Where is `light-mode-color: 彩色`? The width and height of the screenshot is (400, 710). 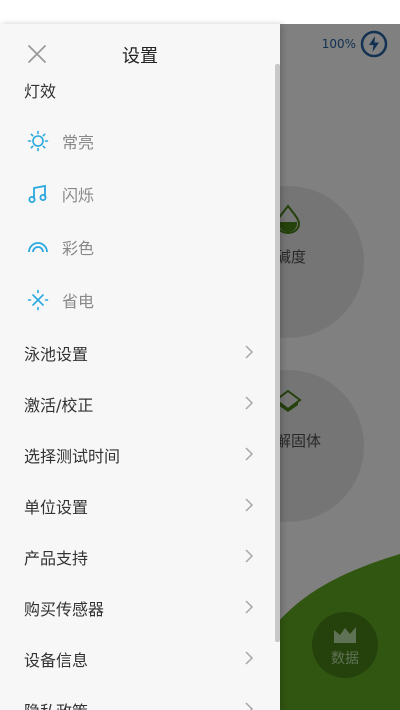 light-mode-color: 彩色 is located at coordinates (59, 247).